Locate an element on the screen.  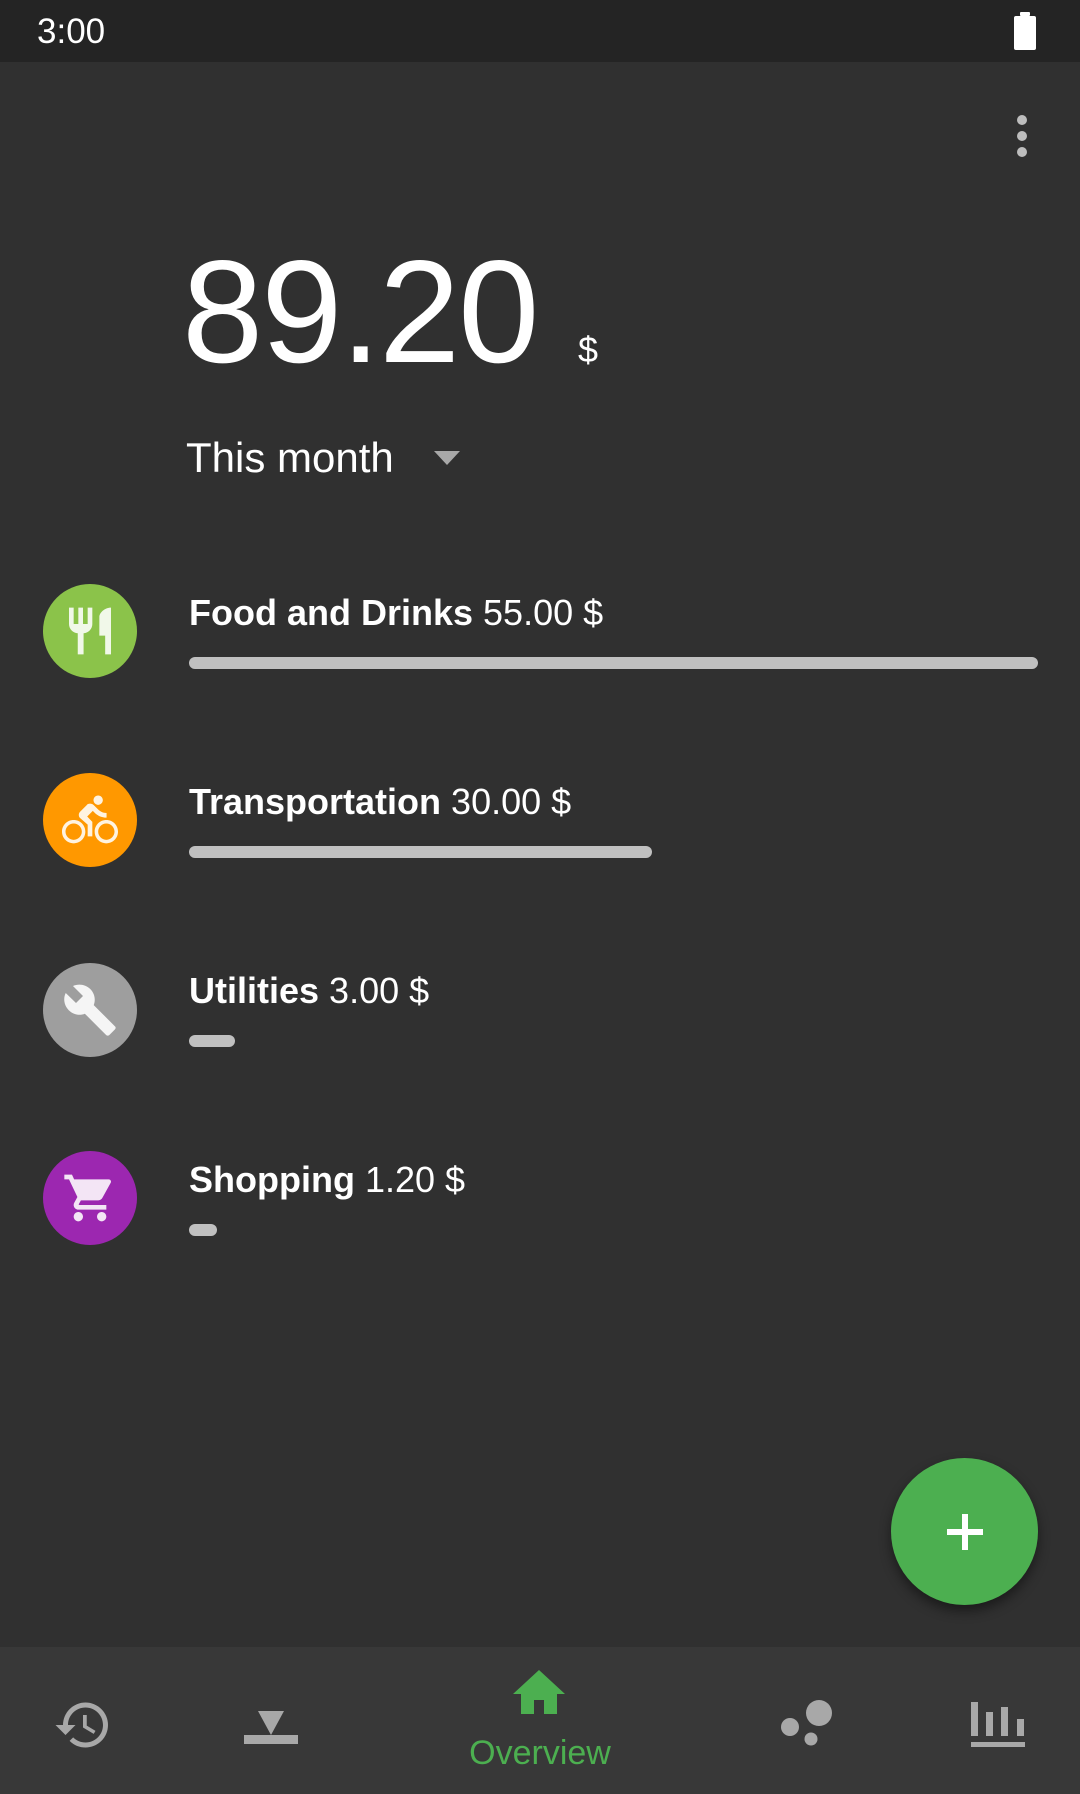
category-row-transportation: Transportation 30.00 $ is located at coordinates (540, 820).